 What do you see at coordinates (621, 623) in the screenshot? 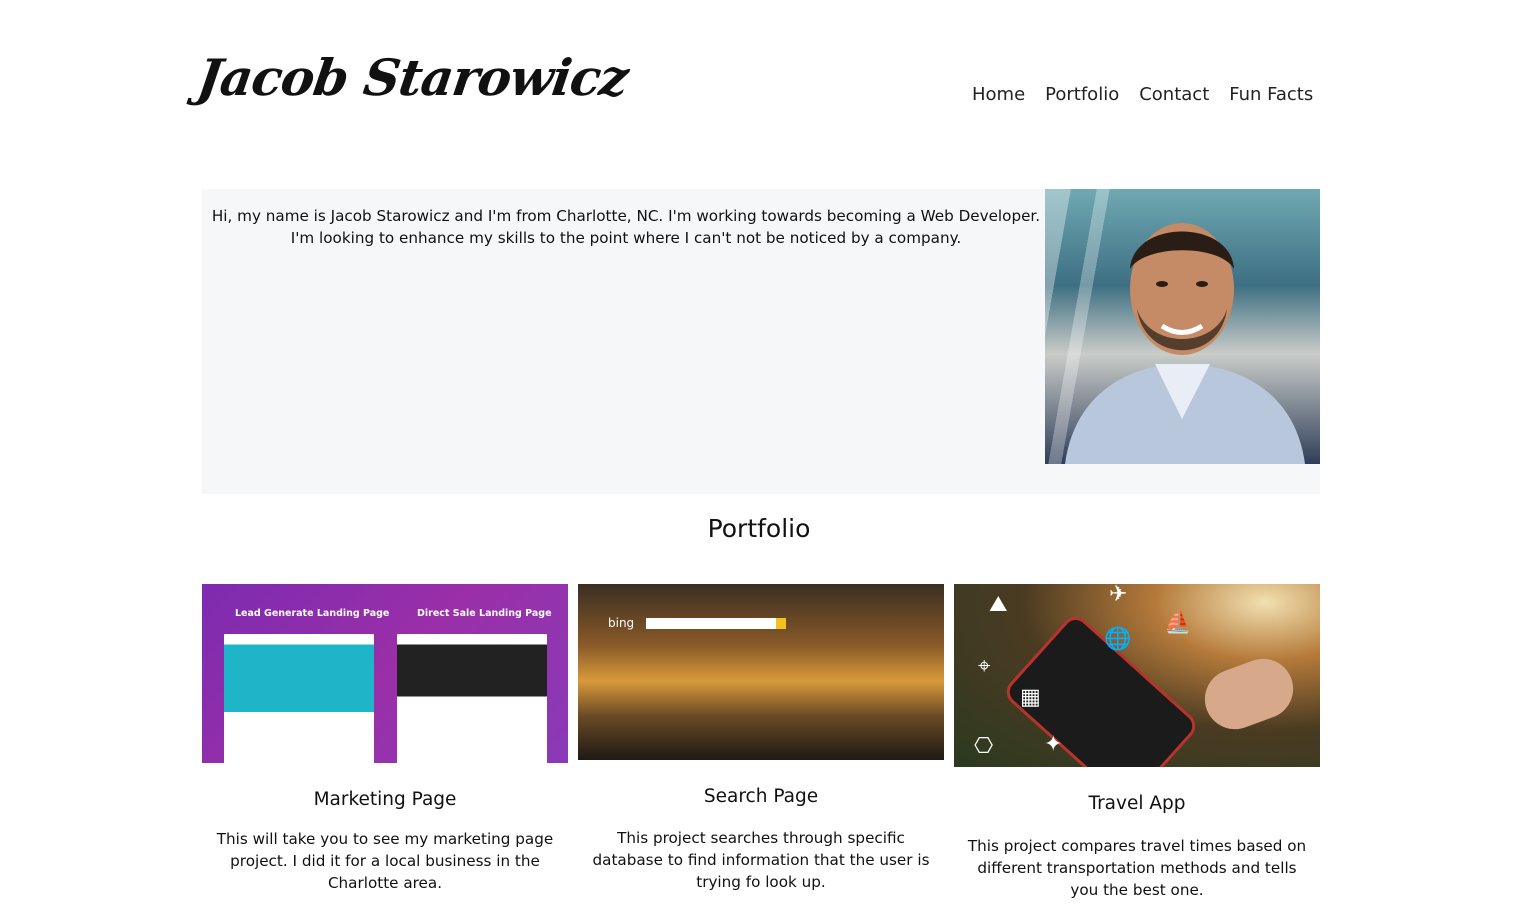
I see `bing-logo: bing` at bounding box center [621, 623].